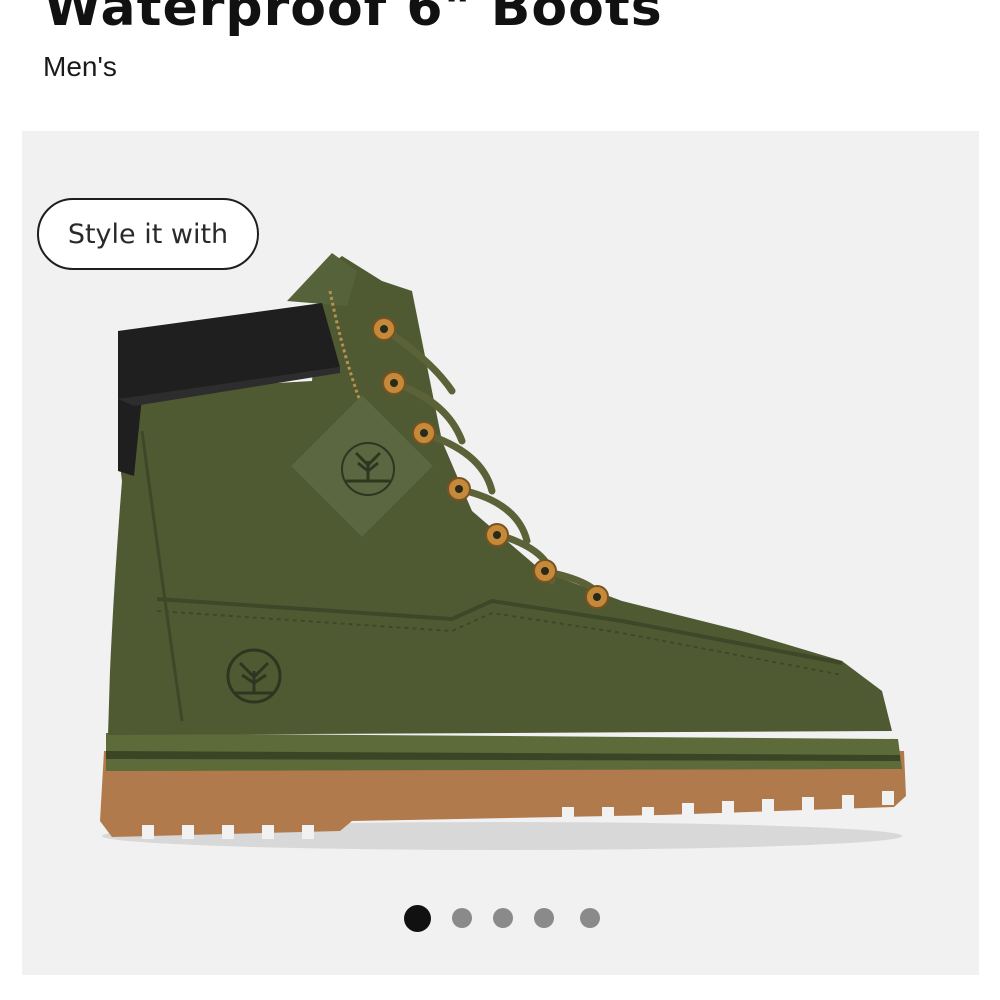 The width and height of the screenshot is (1000, 1000). What do you see at coordinates (148, 234) in the screenshot?
I see `style-it-with-button: Style it with` at bounding box center [148, 234].